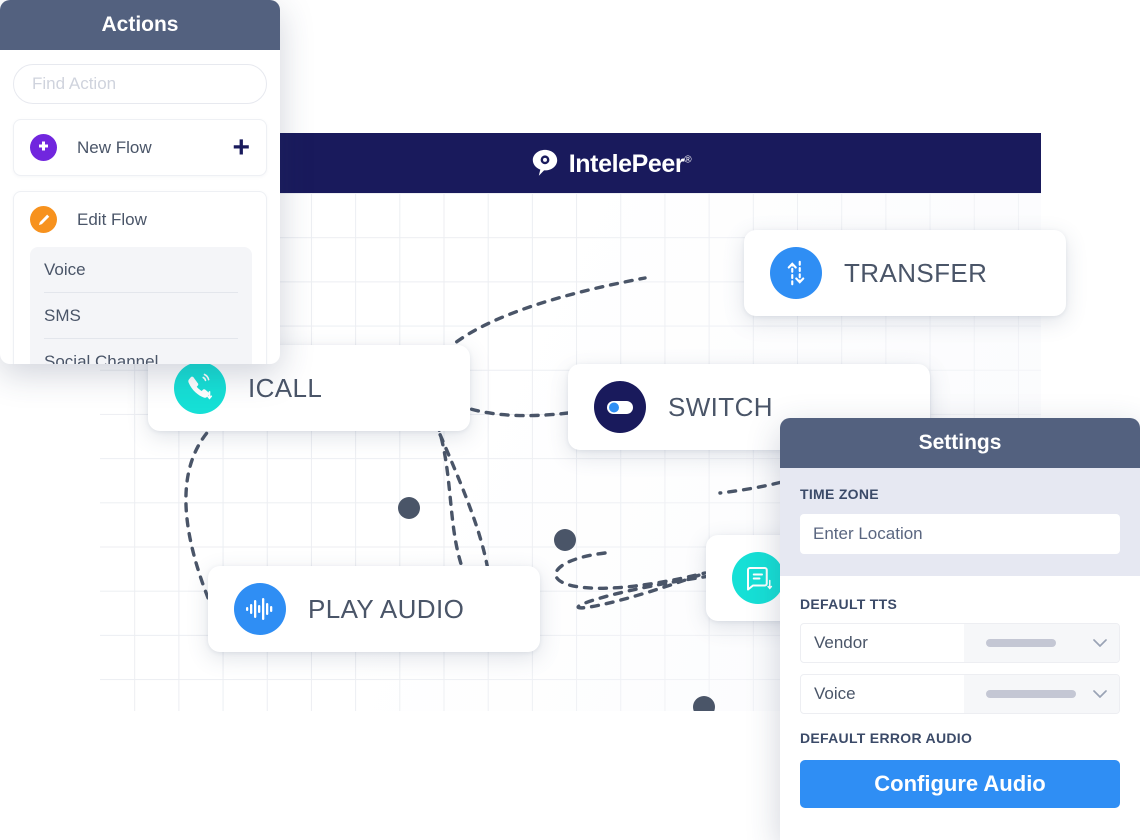  What do you see at coordinates (758, 578) in the screenshot?
I see `message-document-icon` at bounding box center [758, 578].